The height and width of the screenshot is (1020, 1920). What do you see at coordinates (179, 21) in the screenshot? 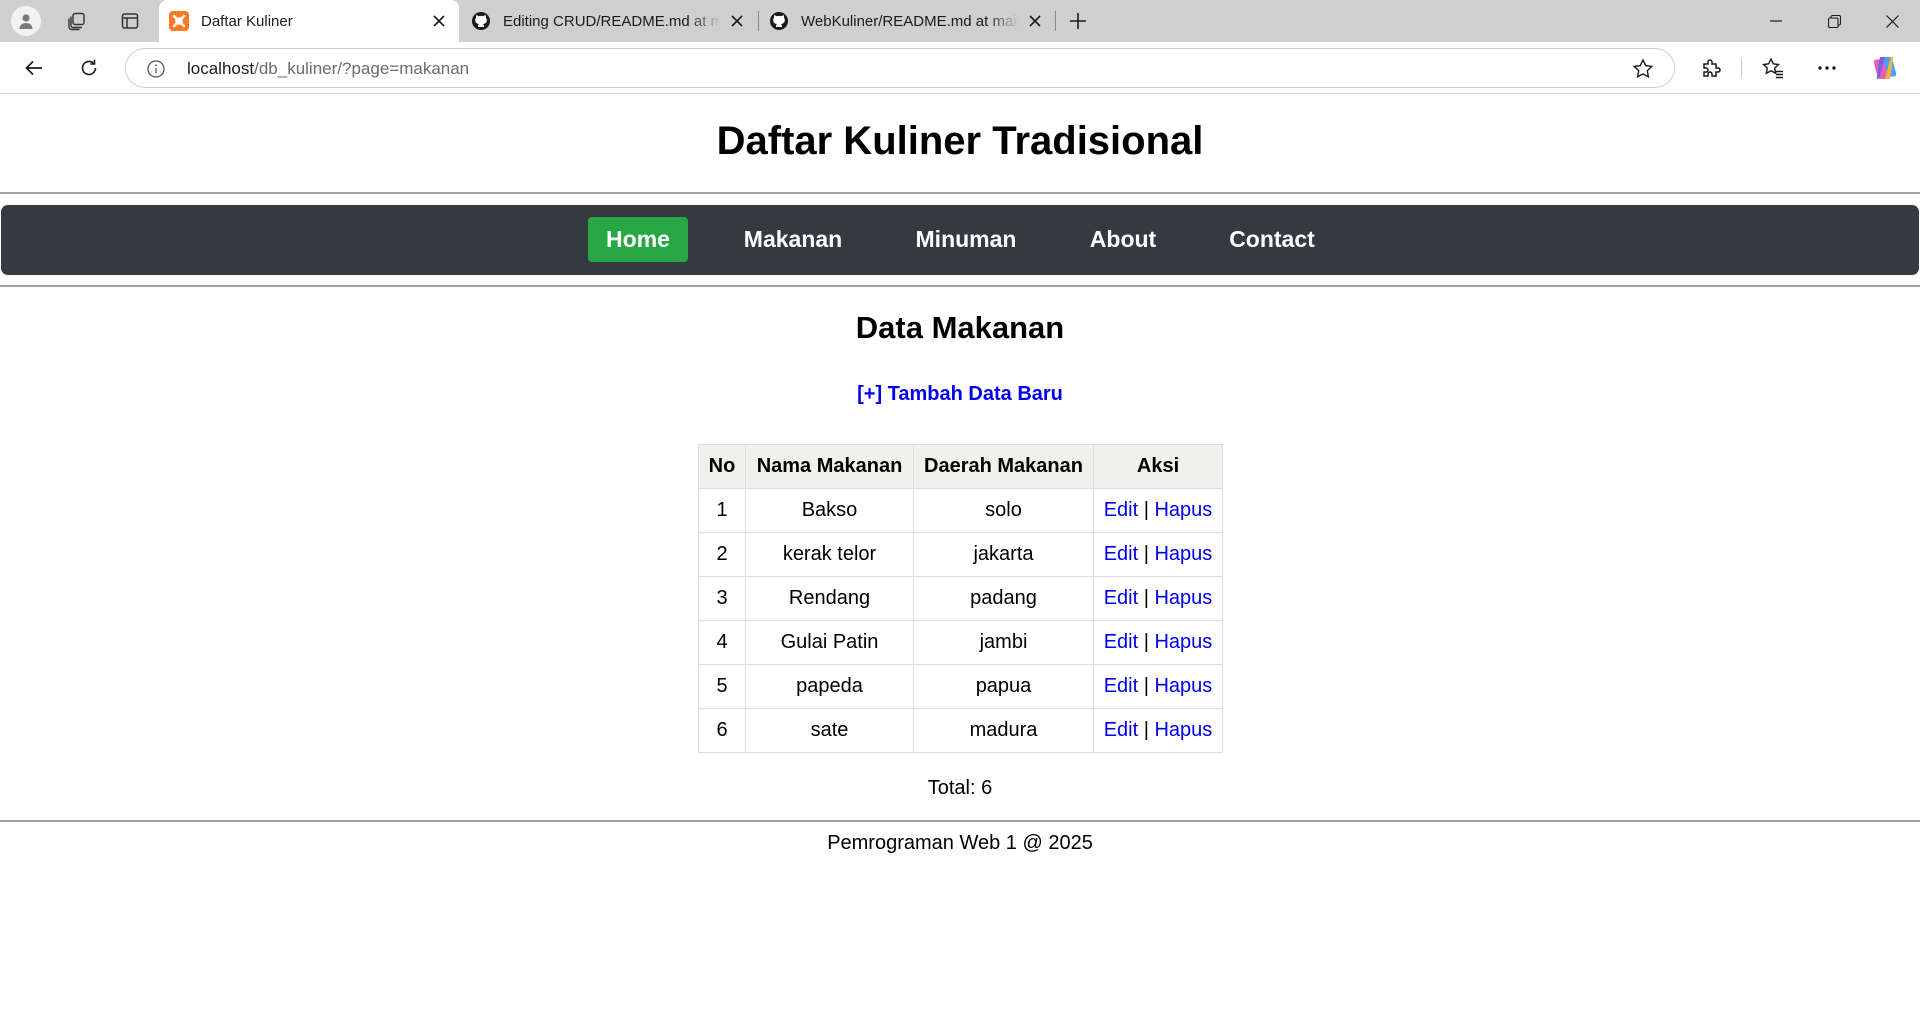
I see `xampp-icon` at bounding box center [179, 21].